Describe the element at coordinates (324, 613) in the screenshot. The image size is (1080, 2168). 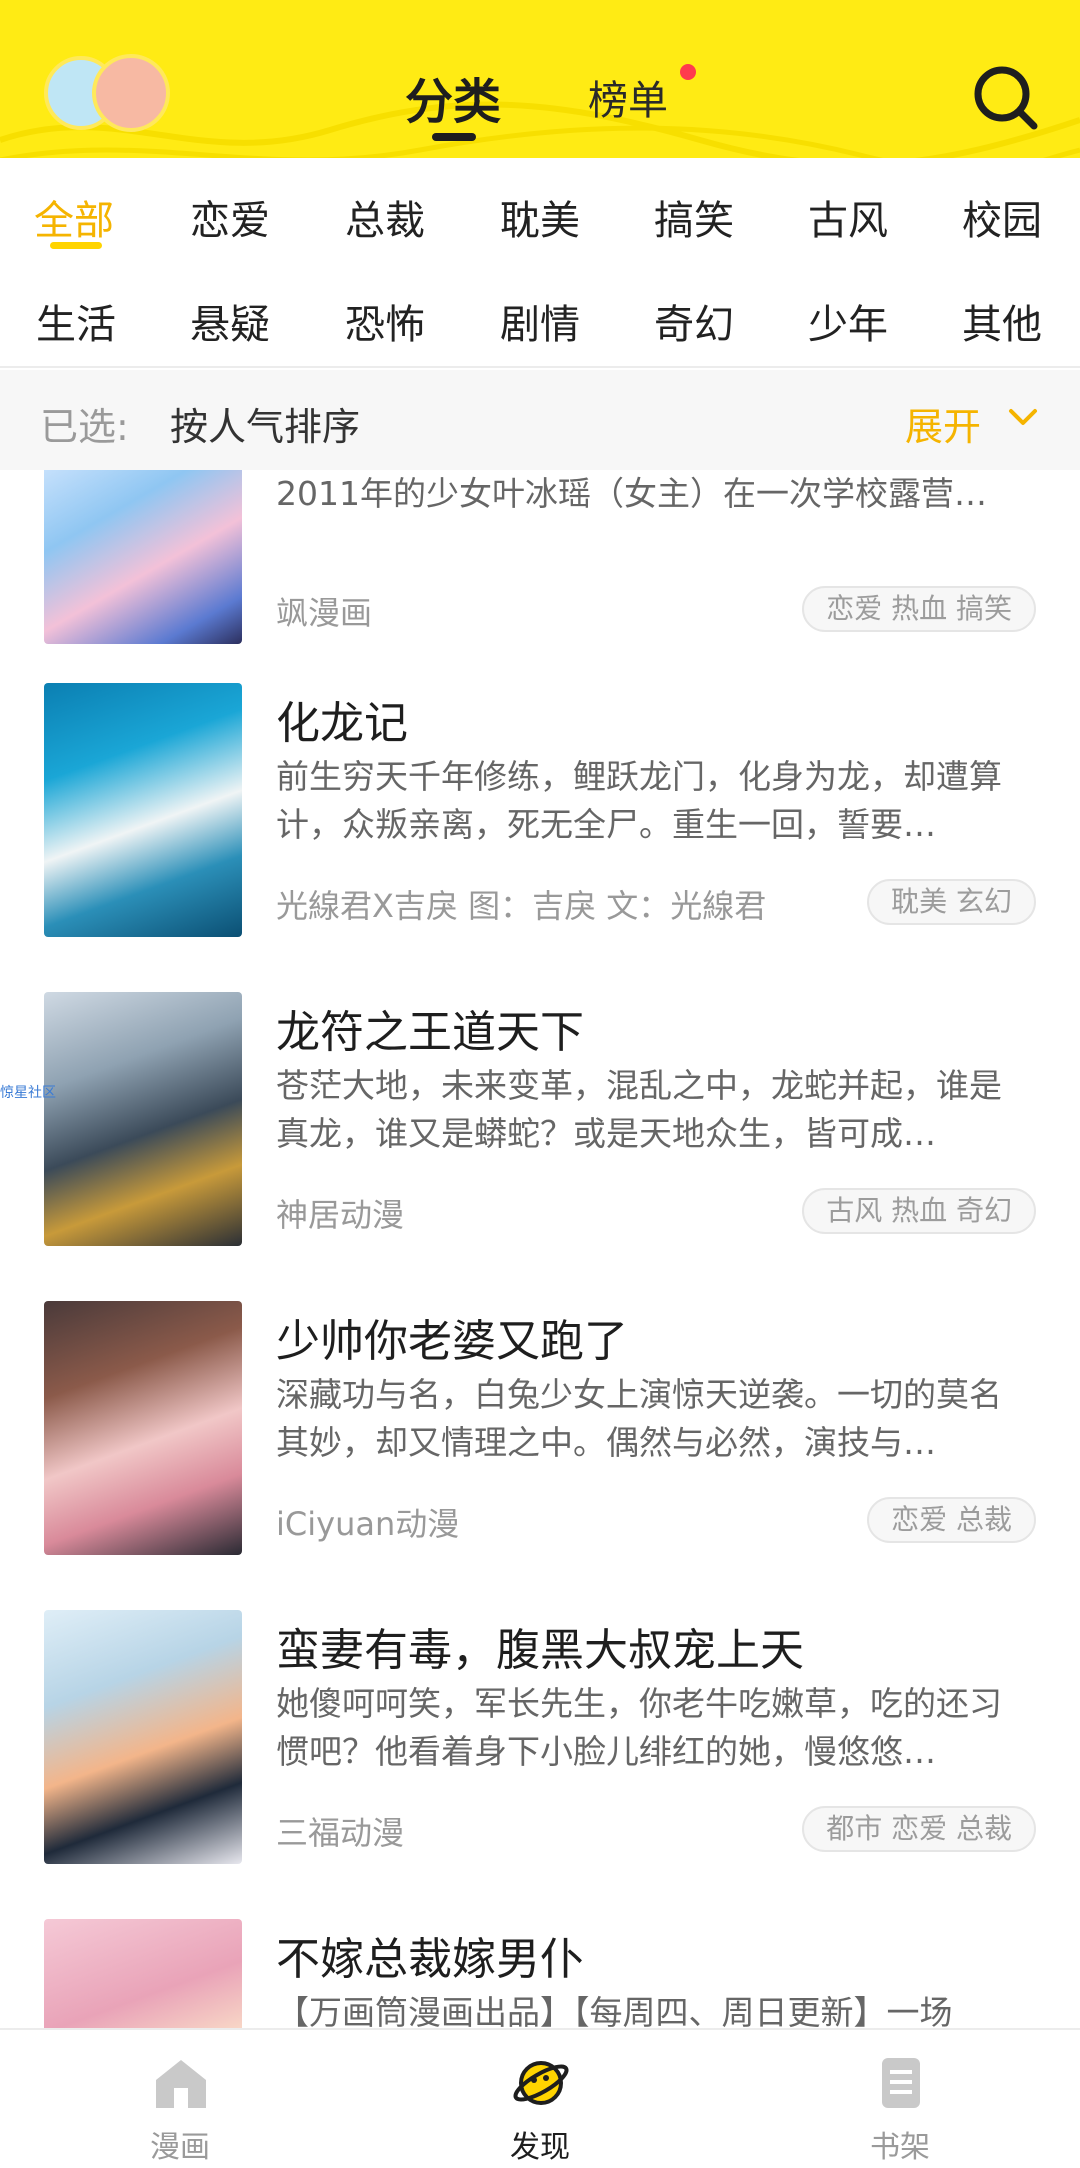
I see `comic-author: 飒漫画` at that location.